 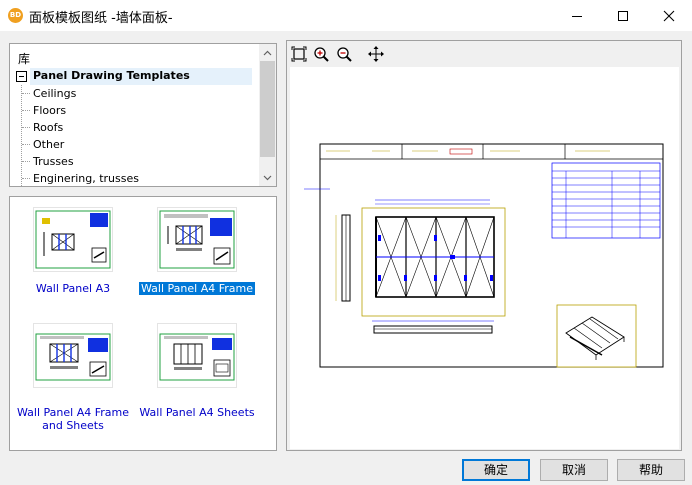 I want to click on pan-button, so click(x=376, y=54).